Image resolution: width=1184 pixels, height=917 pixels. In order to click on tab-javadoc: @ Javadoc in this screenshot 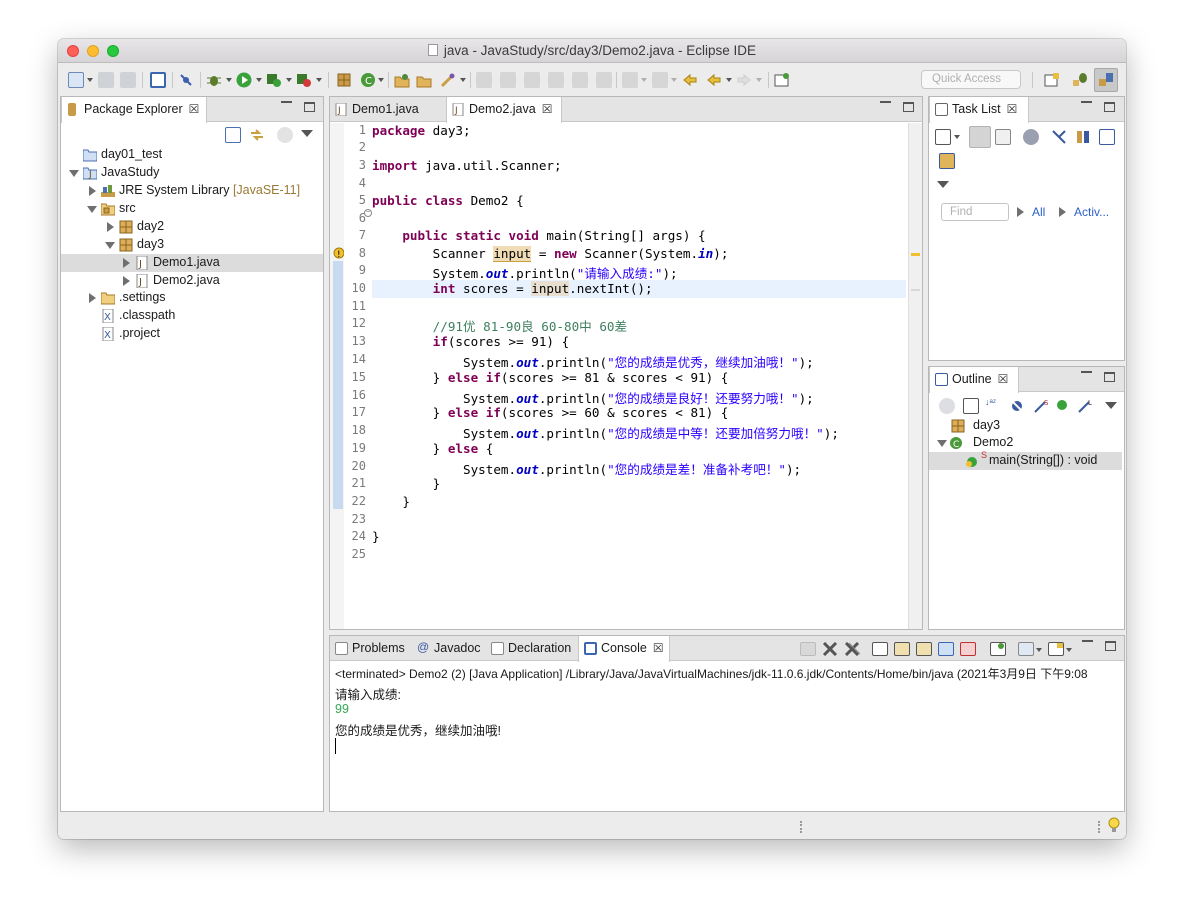, I will do `click(449, 648)`.